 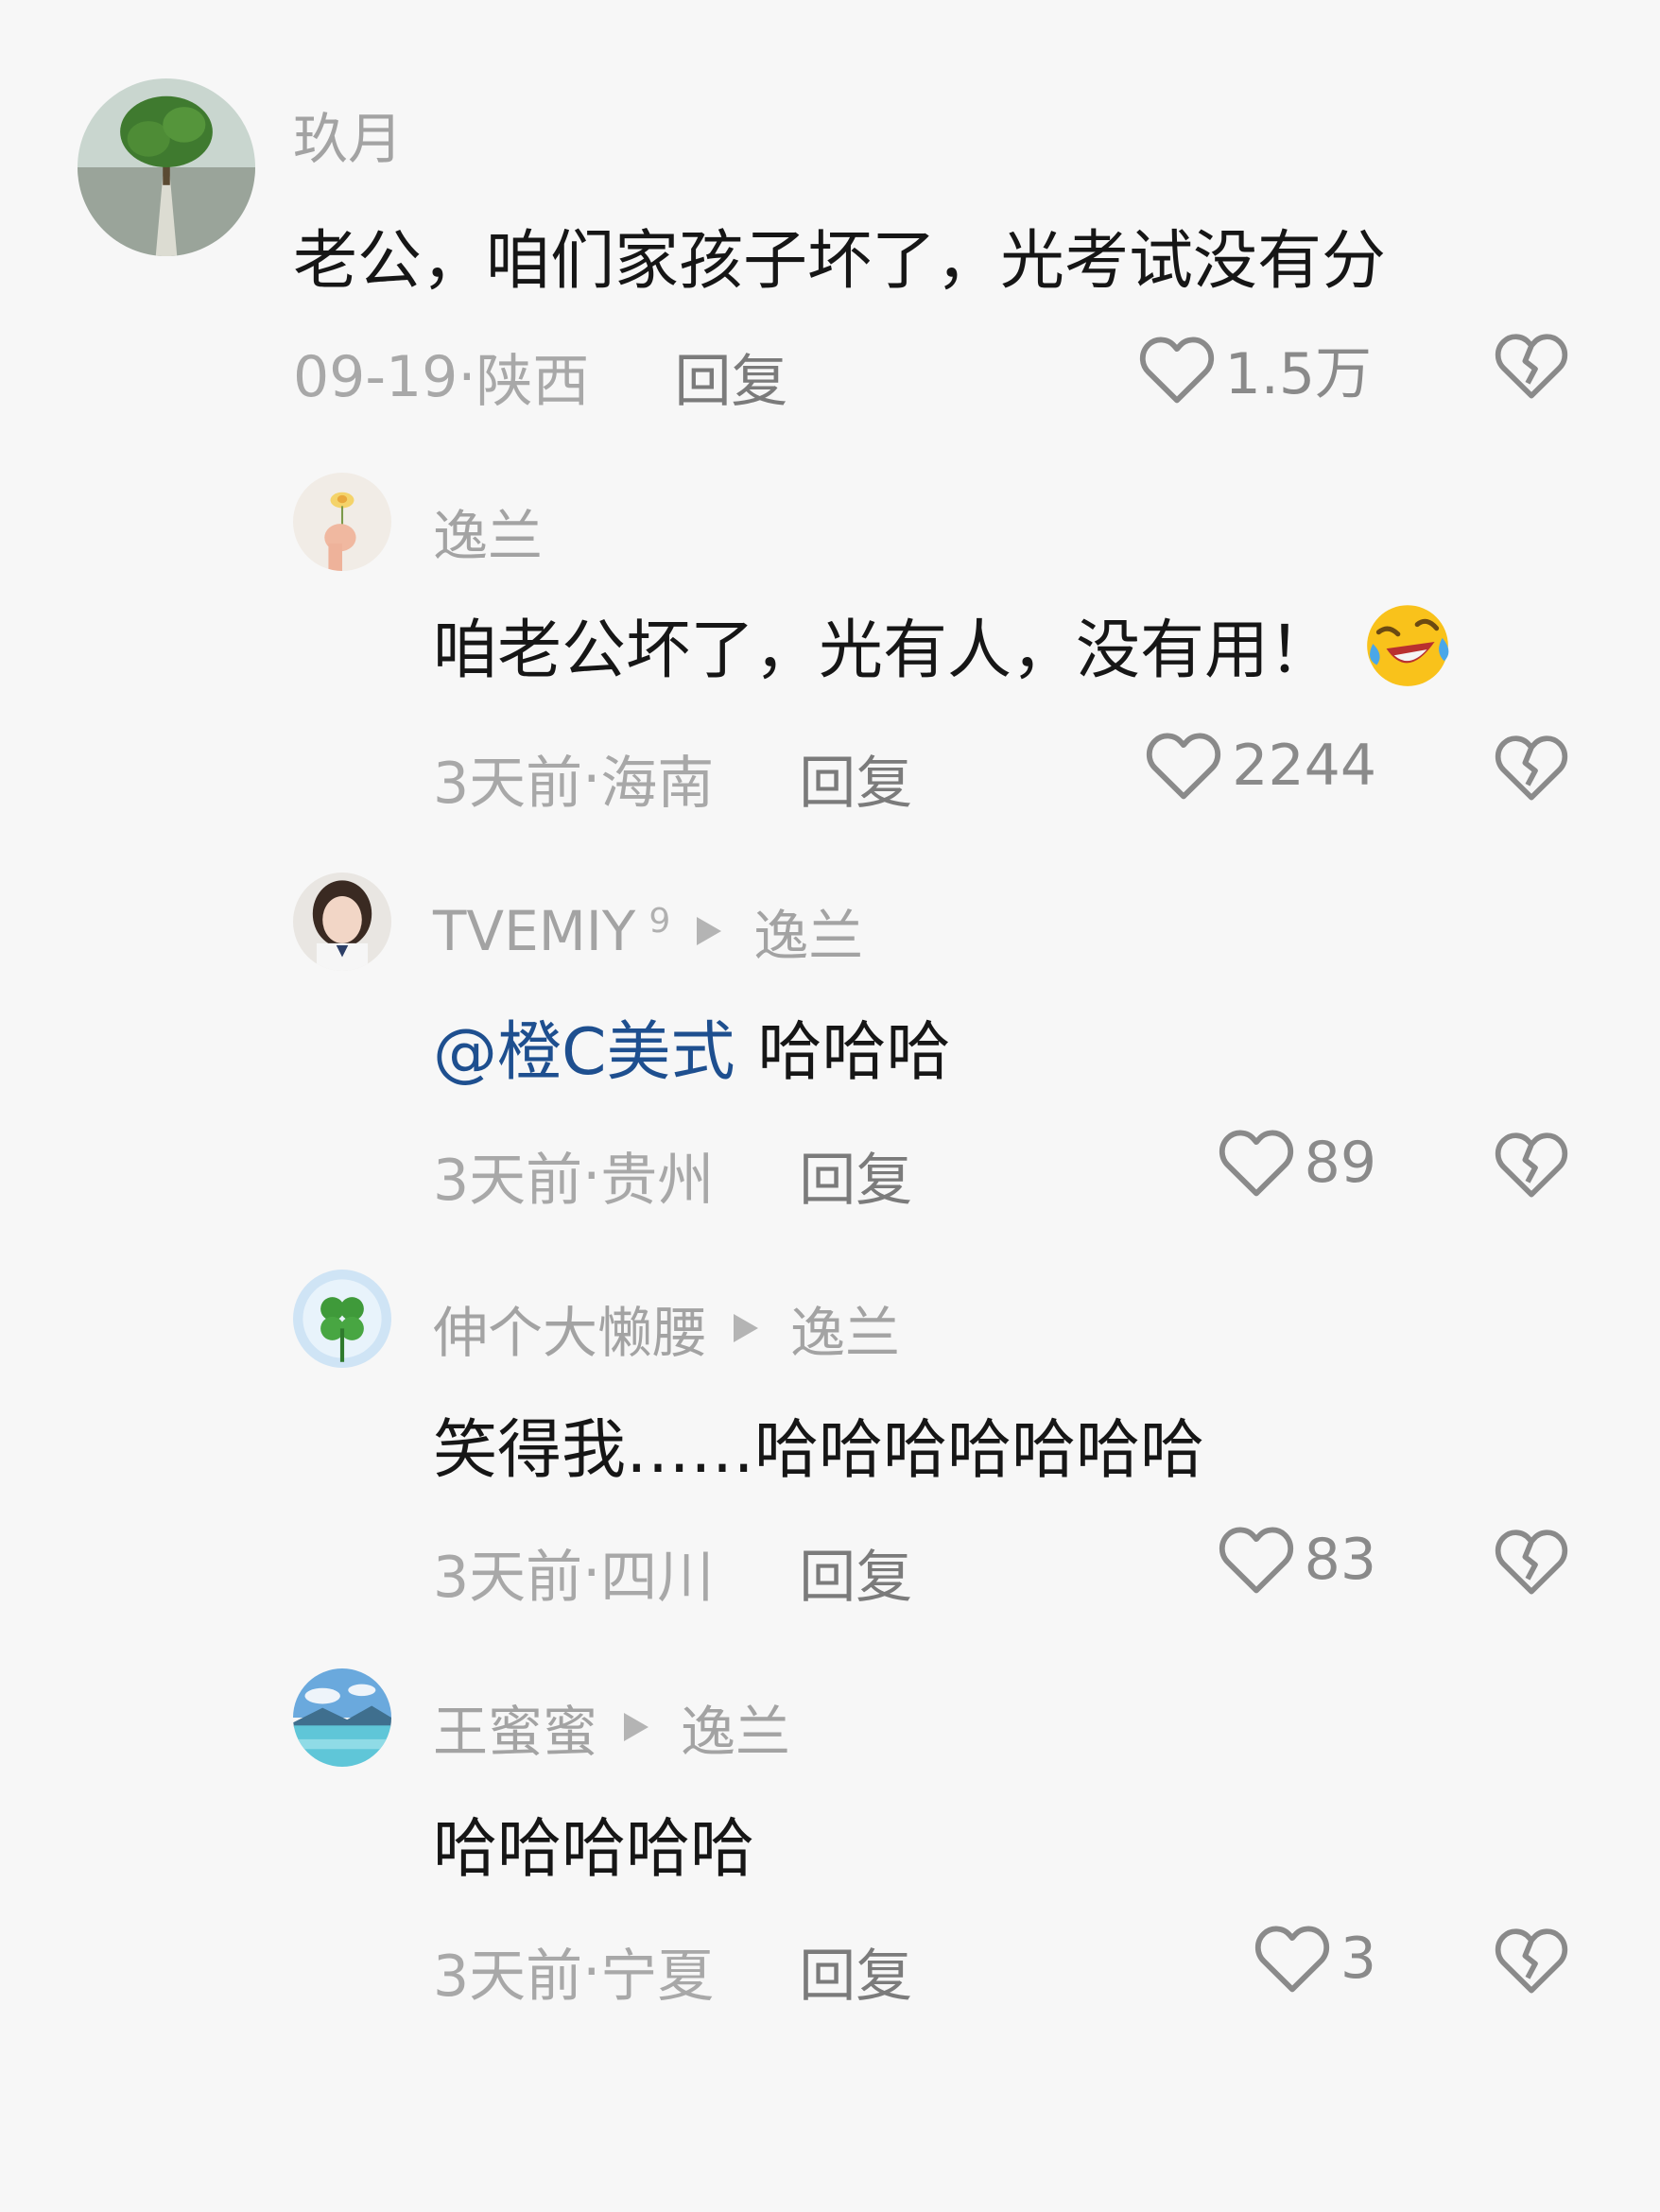 I want to click on girl-avatar, so click(x=342, y=922).